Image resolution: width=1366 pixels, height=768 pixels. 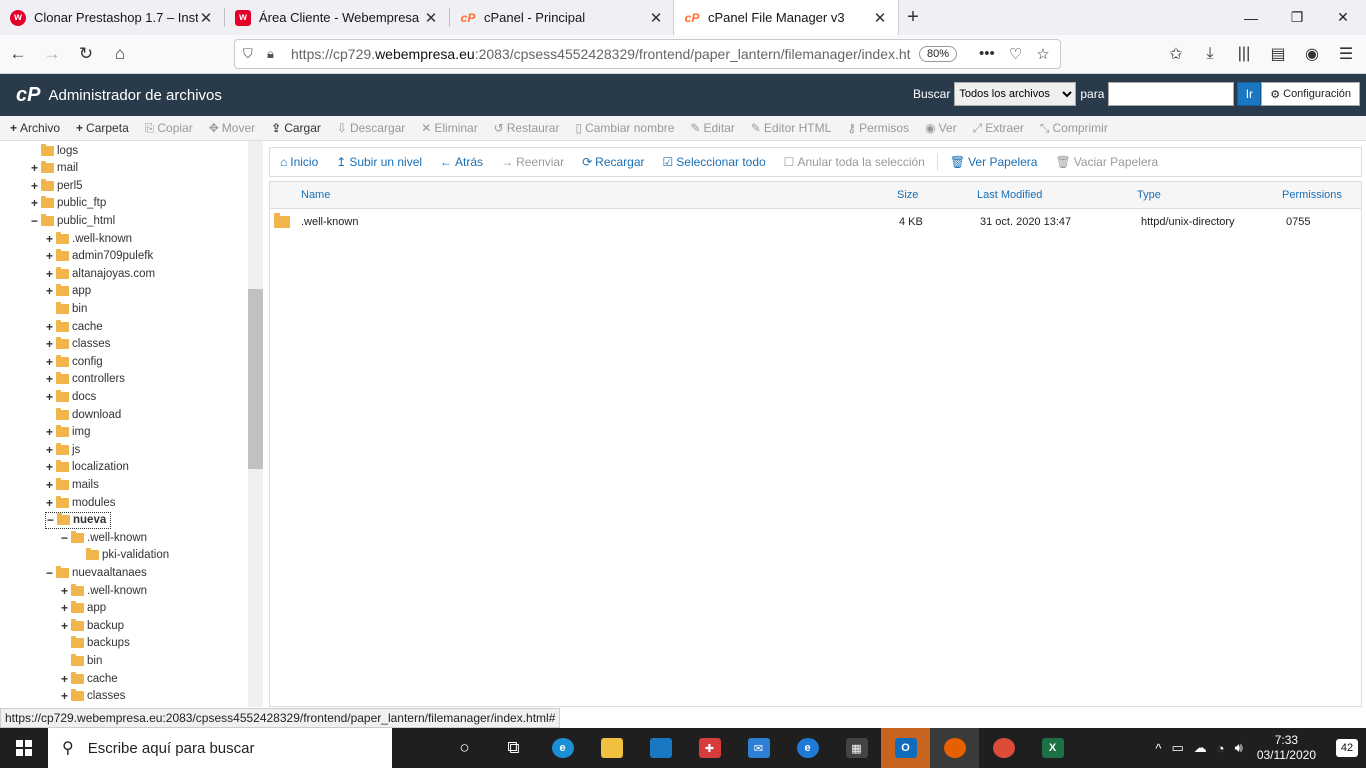 What do you see at coordinates (1003, 748) in the screenshot?
I see `chrome-icon` at bounding box center [1003, 748].